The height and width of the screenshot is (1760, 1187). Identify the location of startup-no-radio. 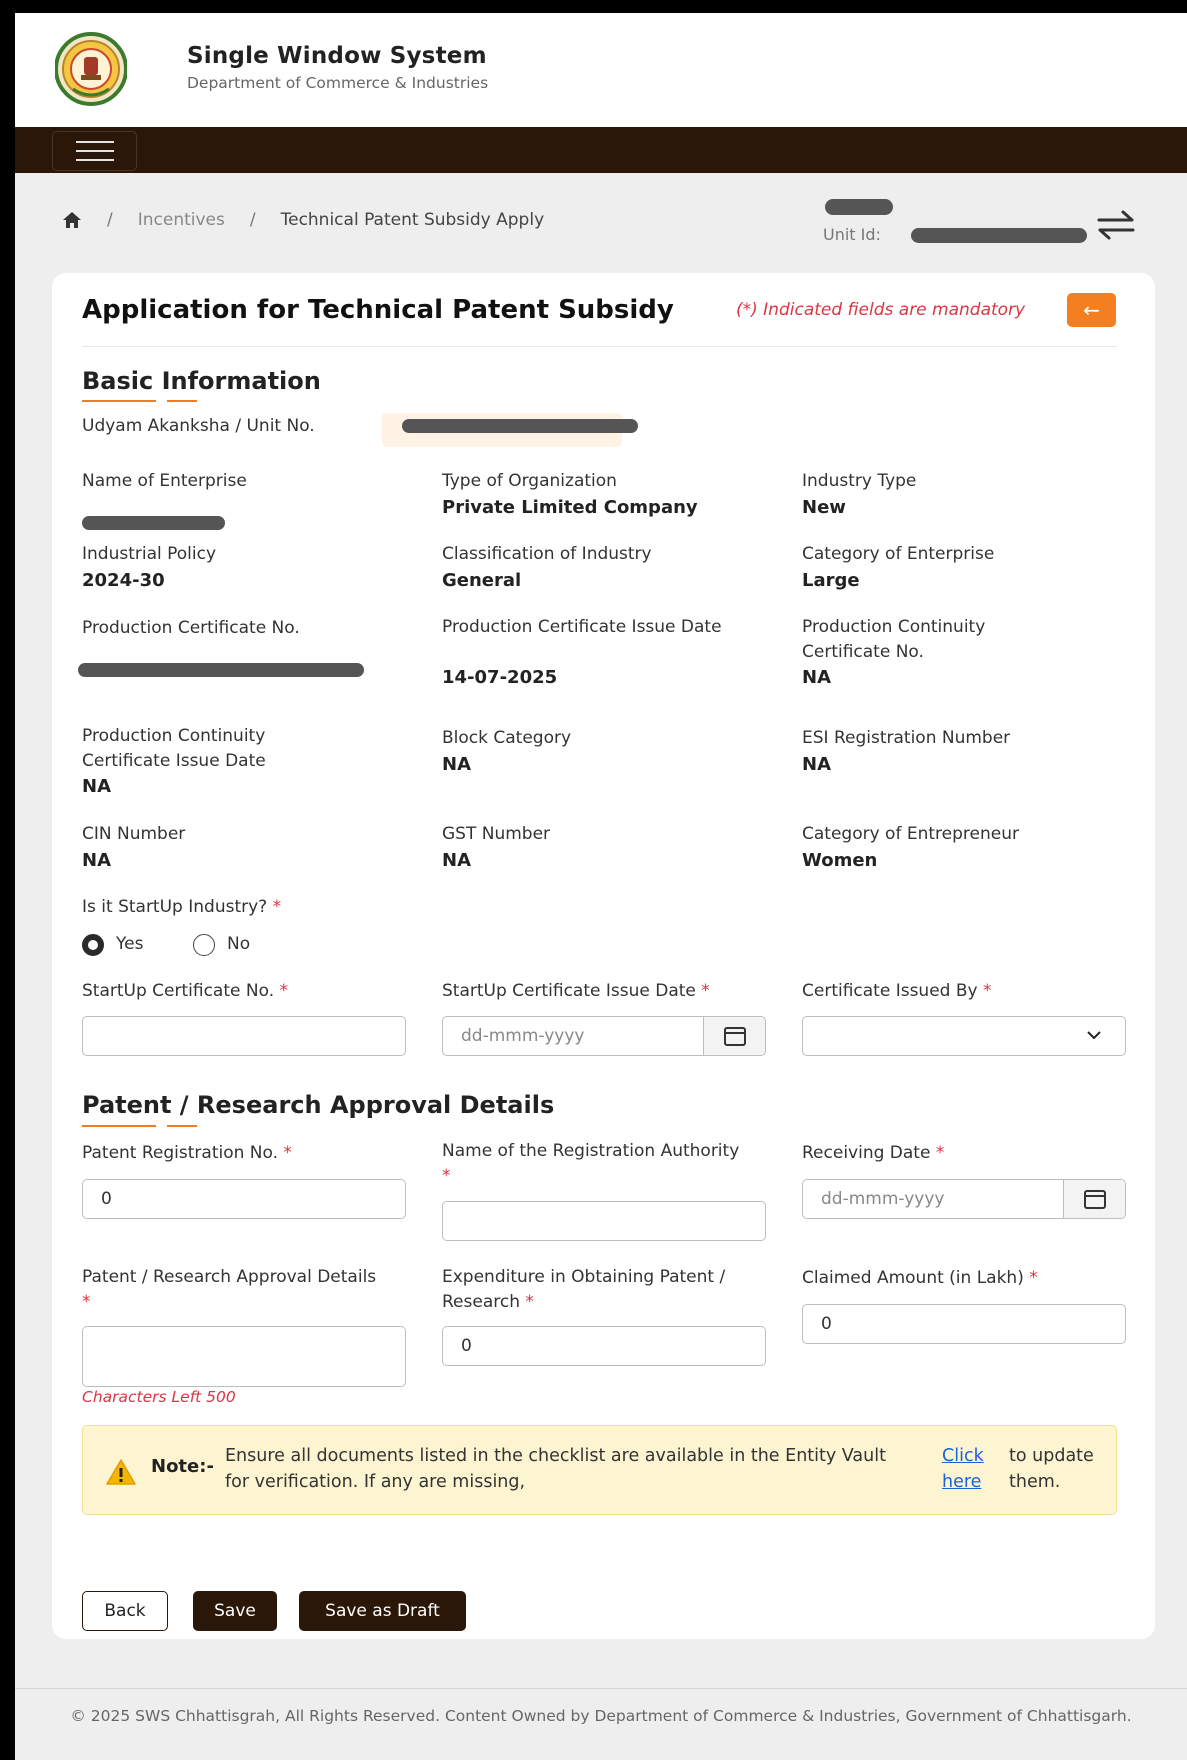
(204, 945).